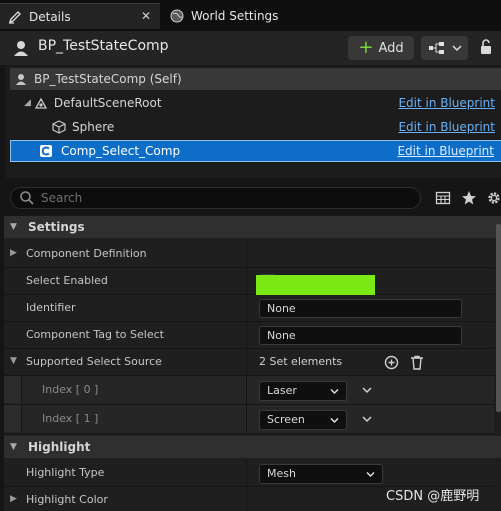  I want to click on property-row-component-tag: Component Tag to Select None, so click(249, 335).